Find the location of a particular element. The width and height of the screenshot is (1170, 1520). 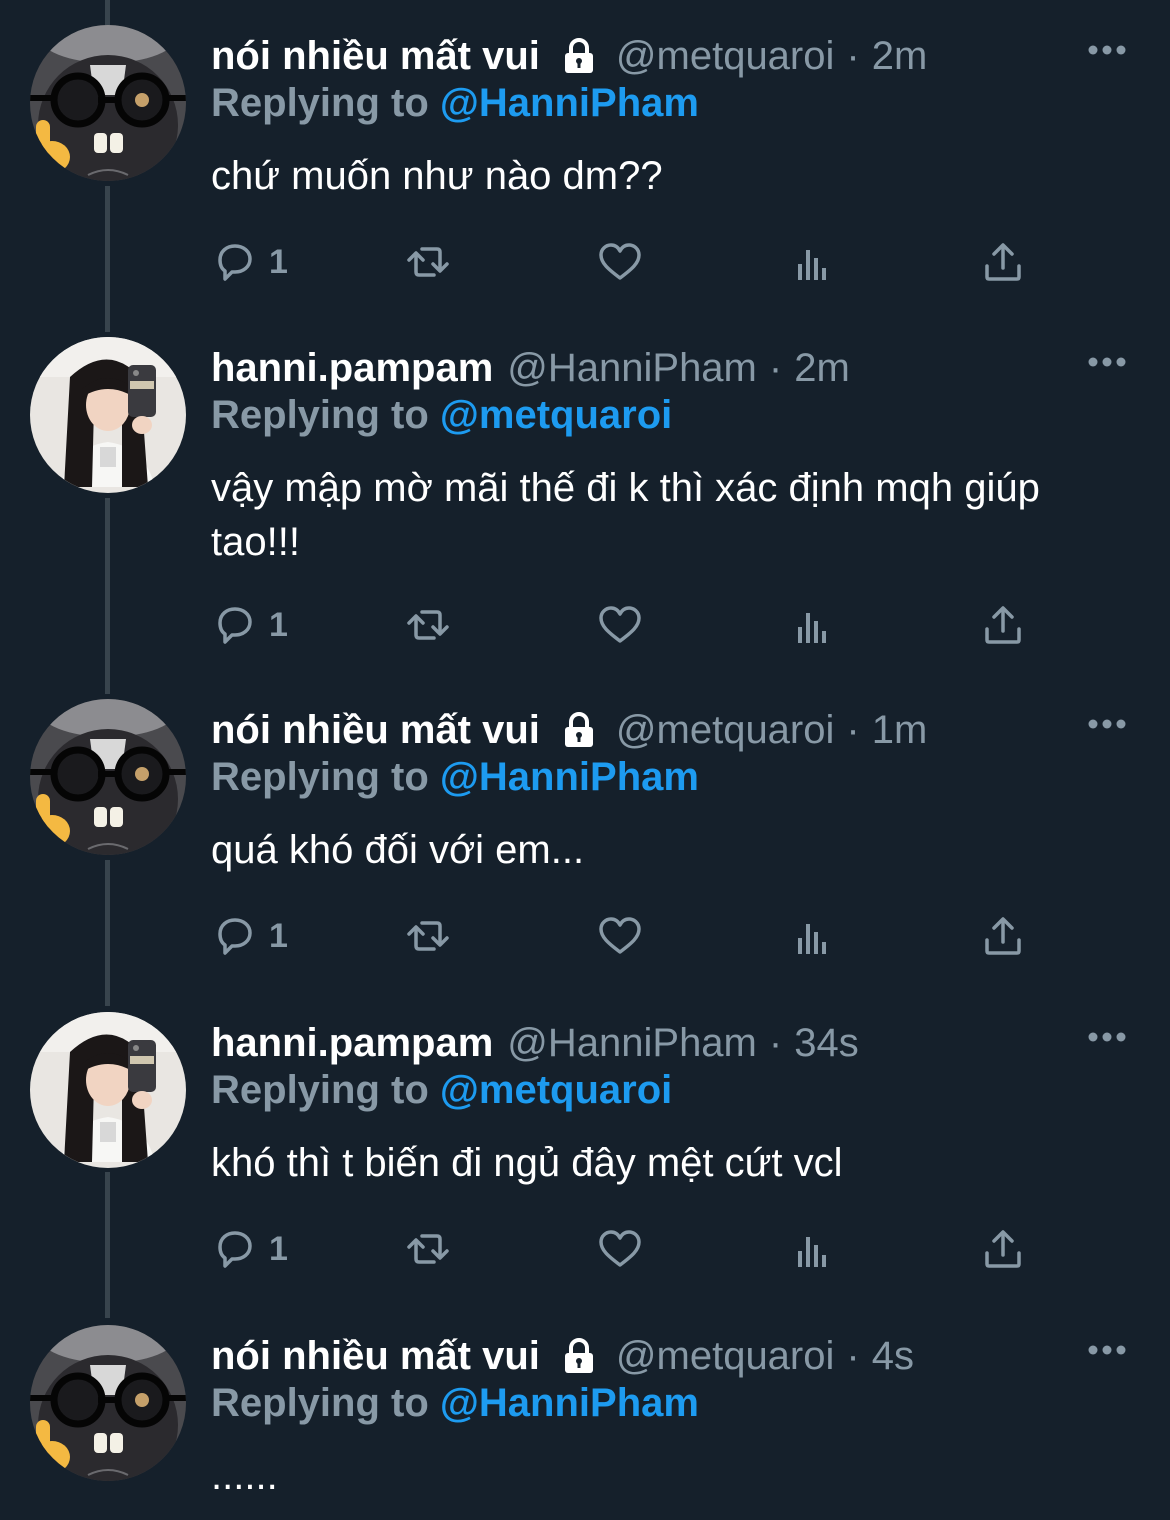

timestamp: 34s is located at coordinates (826, 1043).